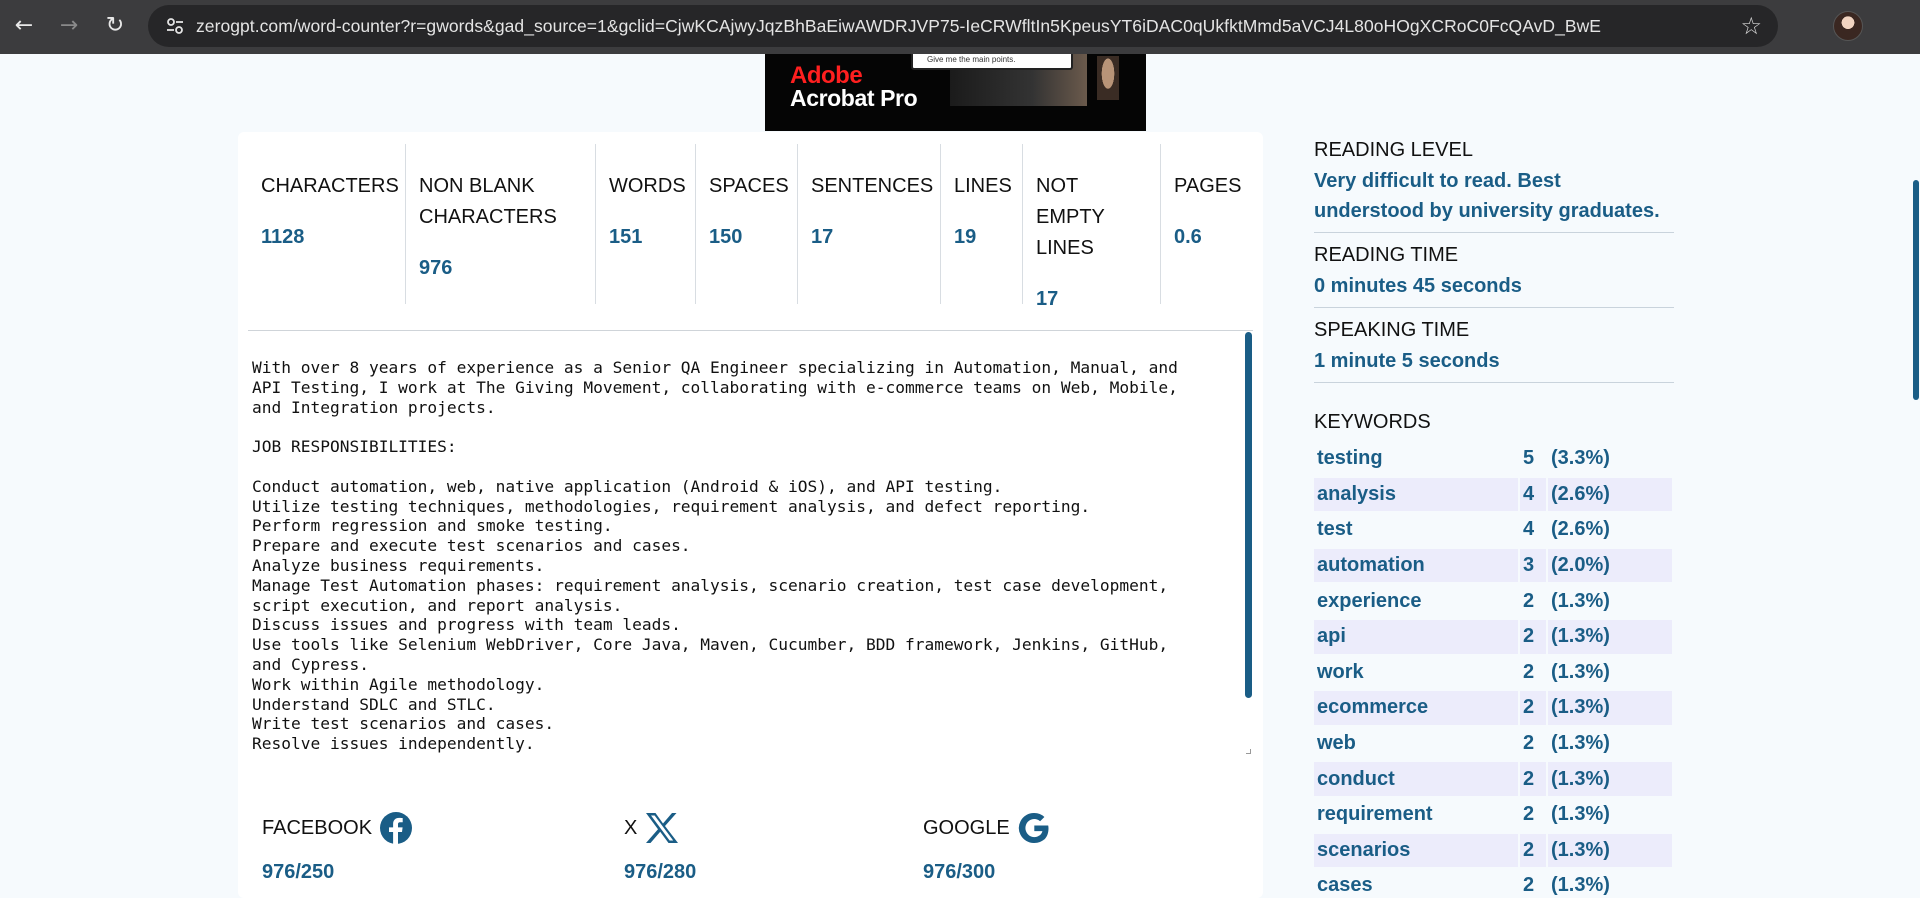 Image resolution: width=1920 pixels, height=898 pixels. I want to click on keyword-row: api 2 (1.3%), so click(1493, 636).